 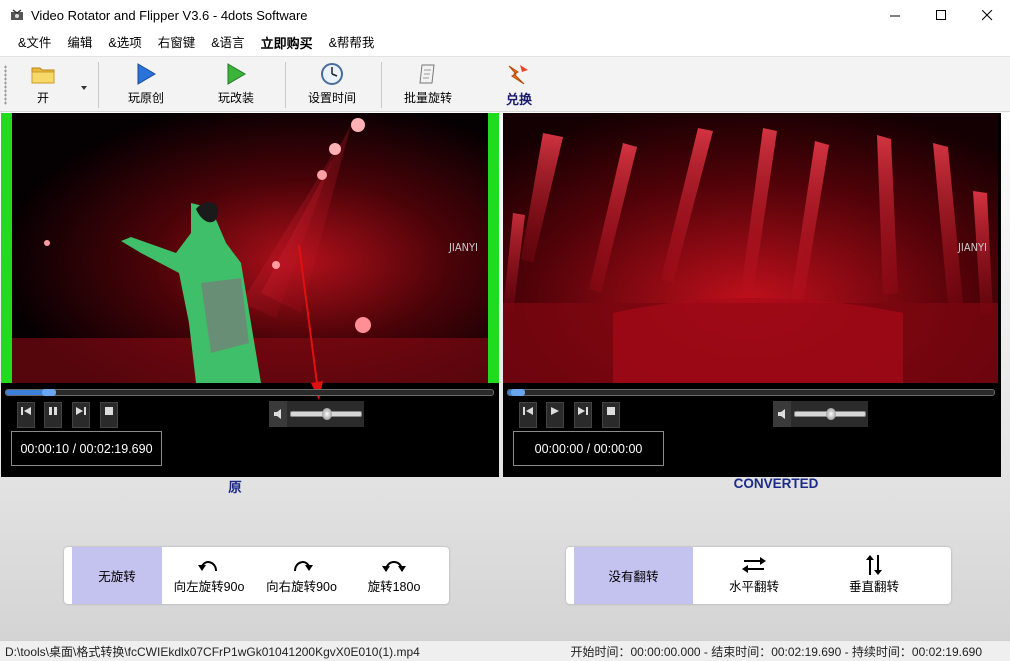 I want to click on open-button: 开, so click(x=43, y=85).